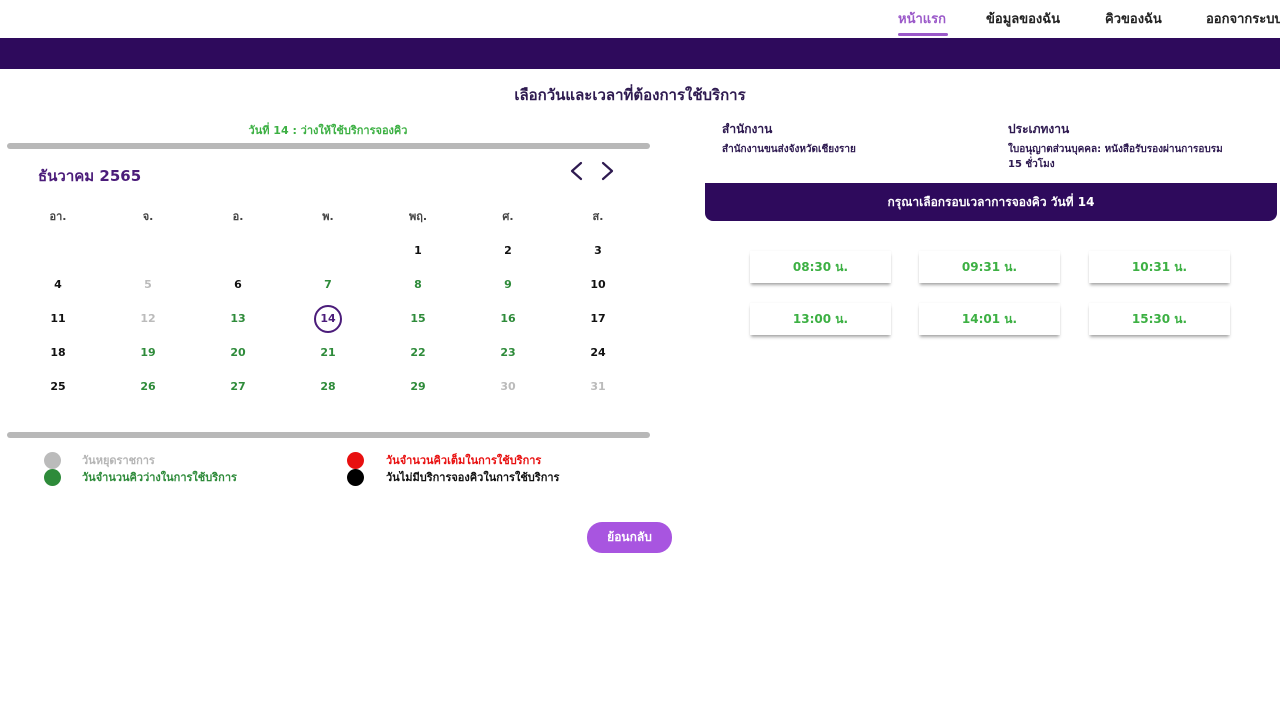 The height and width of the screenshot is (720, 1280). Describe the element at coordinates (238, 285) in the screenshot. I see `calendar-day: 6` at that location.